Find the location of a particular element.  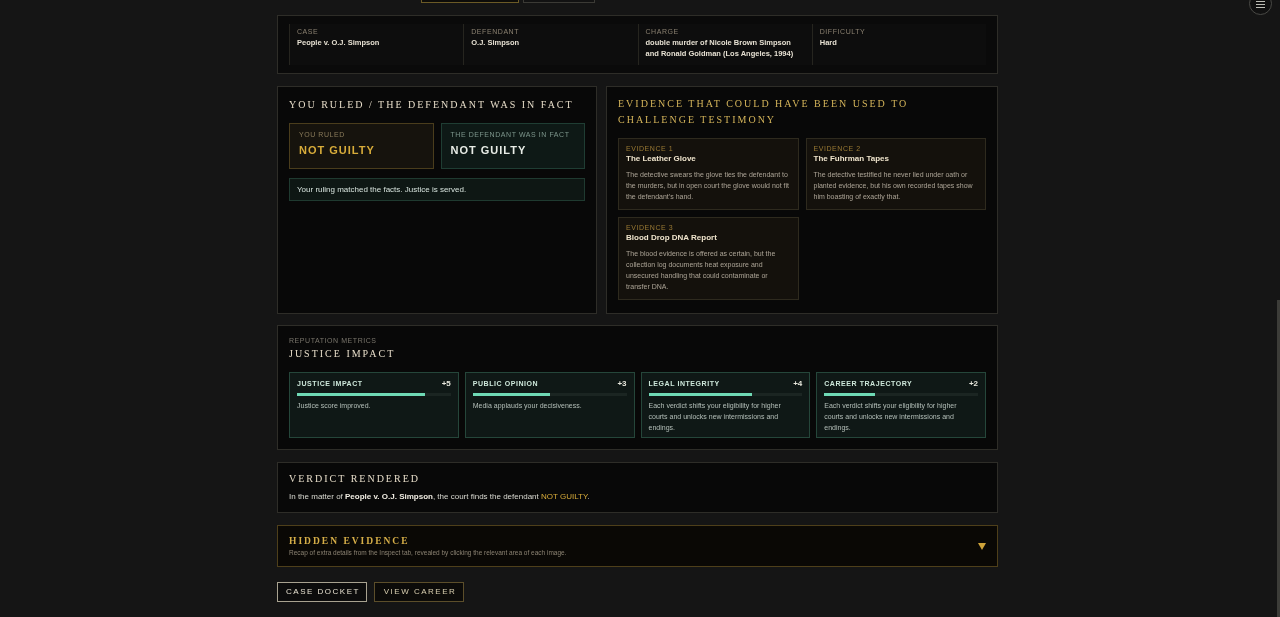

metric-value: +2 is located at coordinates (973, 384).